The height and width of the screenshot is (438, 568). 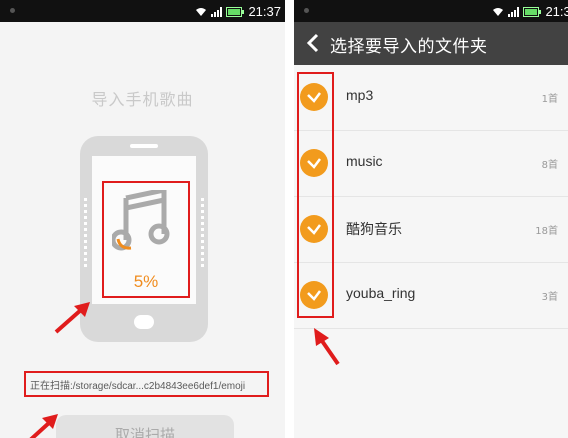 I want to click on highlight-box-progress, so click(x=146, y=239).